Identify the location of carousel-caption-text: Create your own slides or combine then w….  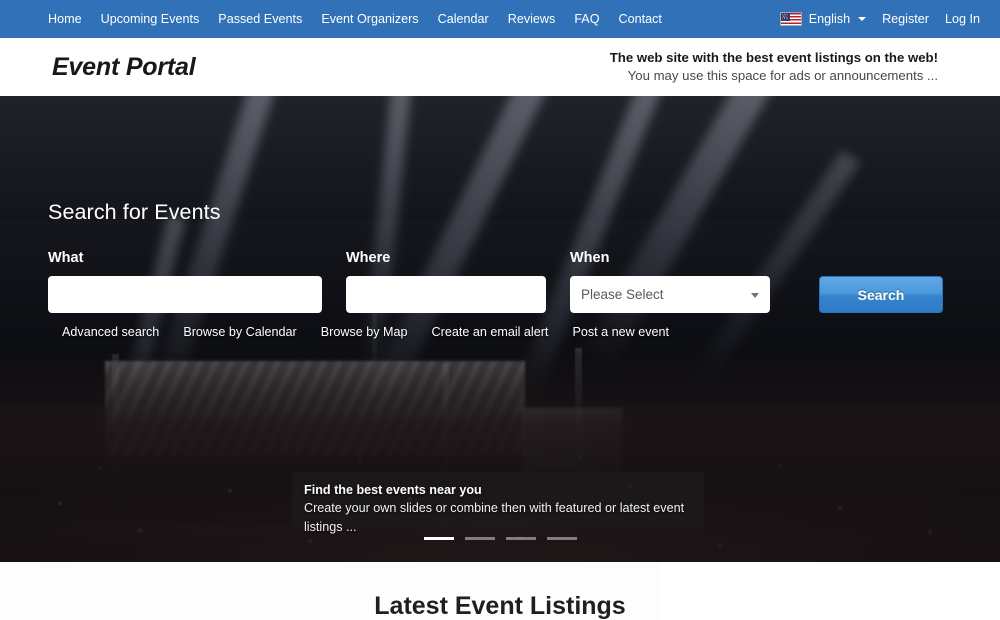
(494, 518).